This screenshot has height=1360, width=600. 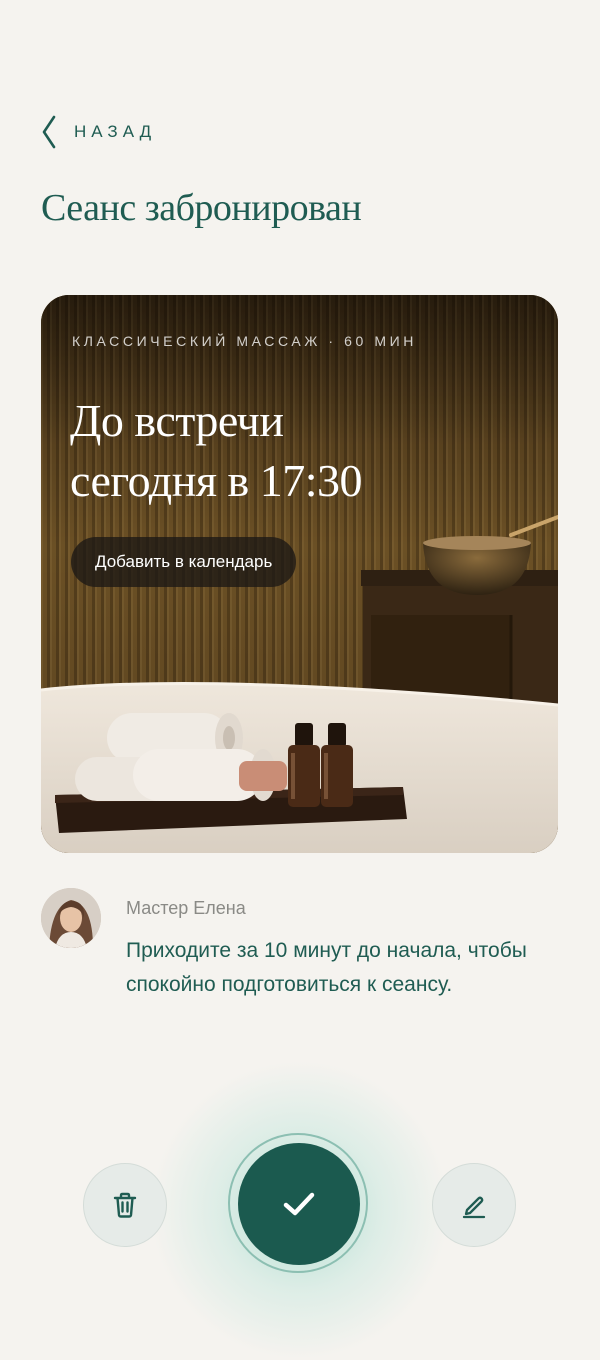 I want to click on delete-button, so click(x=125, y=1205).